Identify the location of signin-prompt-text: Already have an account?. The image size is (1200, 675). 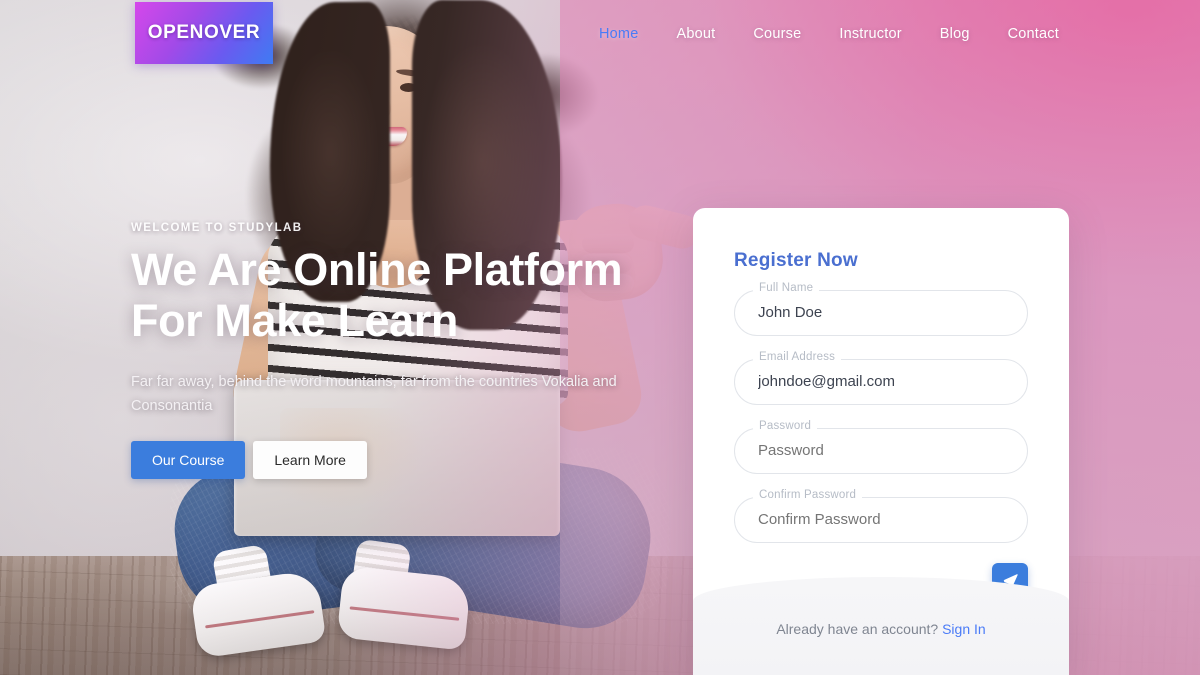
(857, 629).